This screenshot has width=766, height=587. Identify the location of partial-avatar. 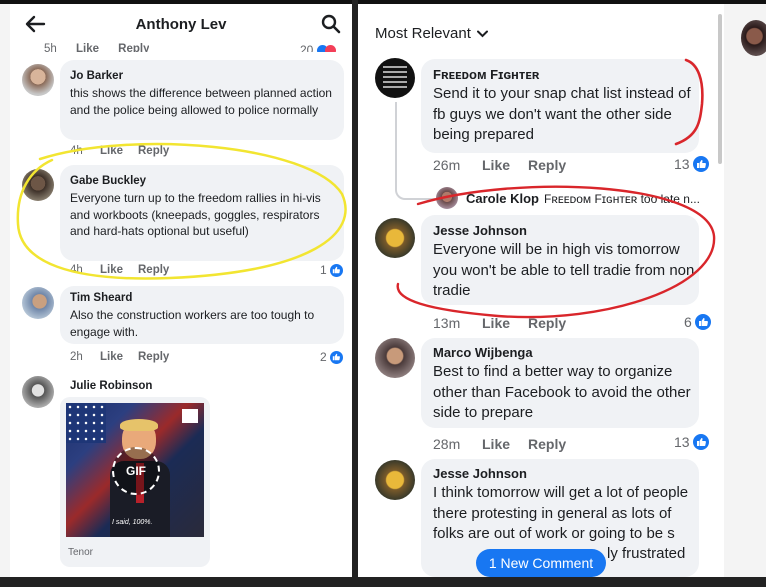
(753, 38).